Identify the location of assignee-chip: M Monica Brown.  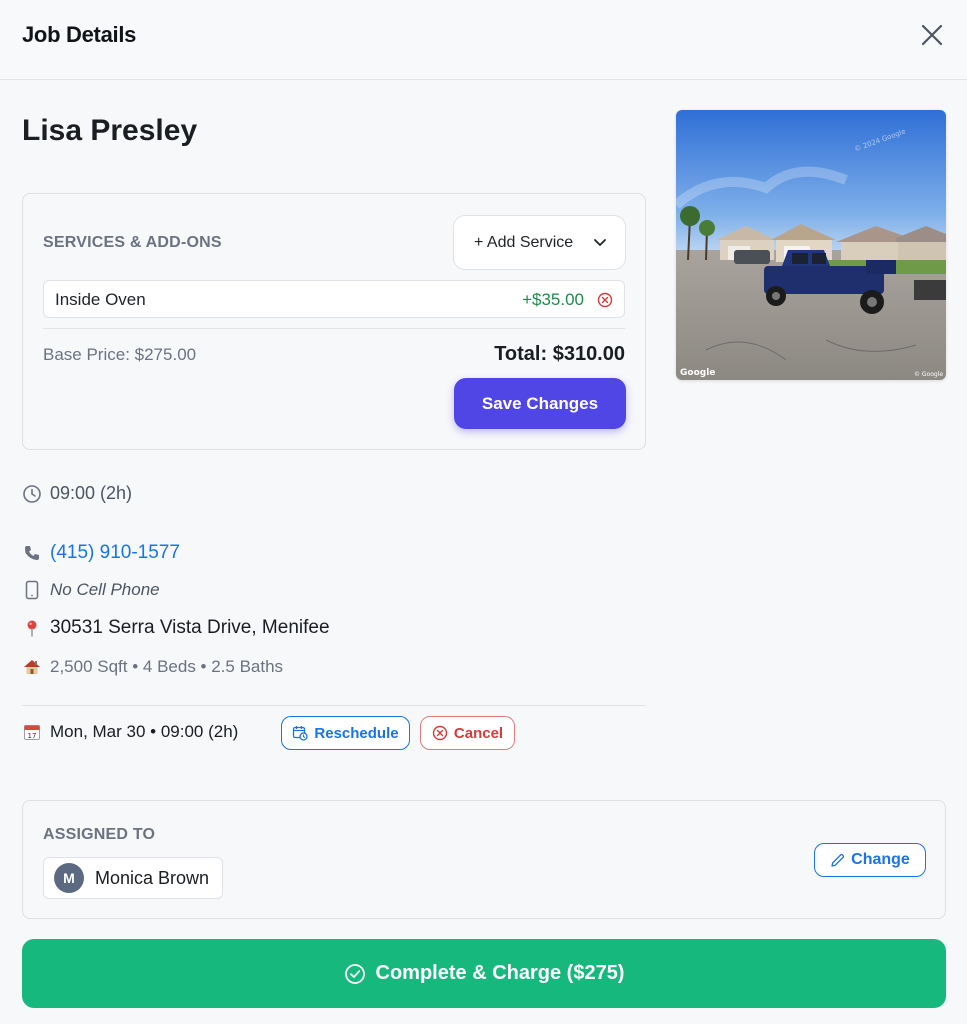
(133, 878).